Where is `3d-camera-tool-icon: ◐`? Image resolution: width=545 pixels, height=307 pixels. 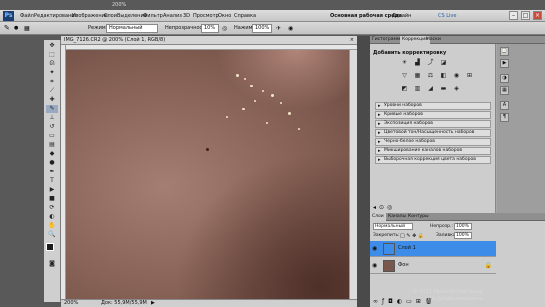 3d-camera-tool-icon: ◐ is located at coordinates (52, 217).